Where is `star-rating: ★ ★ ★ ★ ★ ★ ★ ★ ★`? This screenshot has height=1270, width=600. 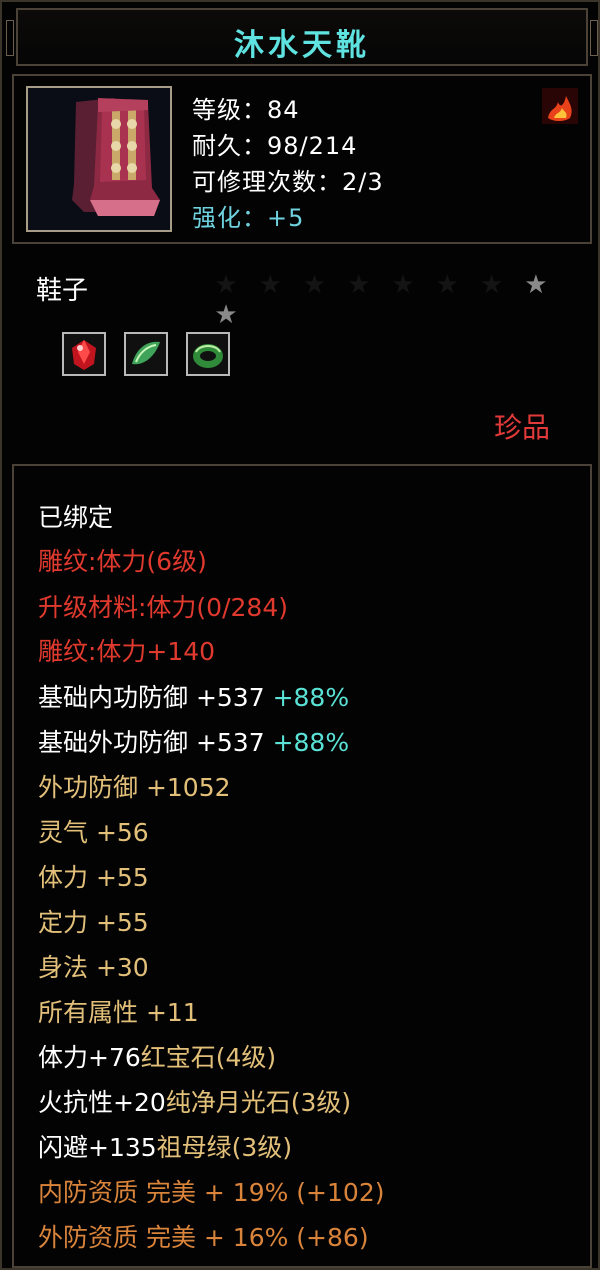
star-rating: ★ ★ ★ ★ ★ ★ ★ ★ ★ is located at coordinates (406, 300).